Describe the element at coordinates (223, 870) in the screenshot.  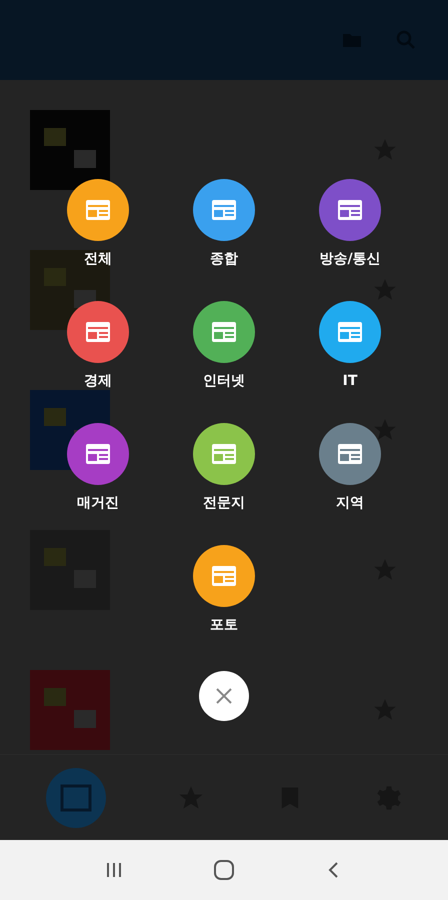
I see `home-icon` at that location.